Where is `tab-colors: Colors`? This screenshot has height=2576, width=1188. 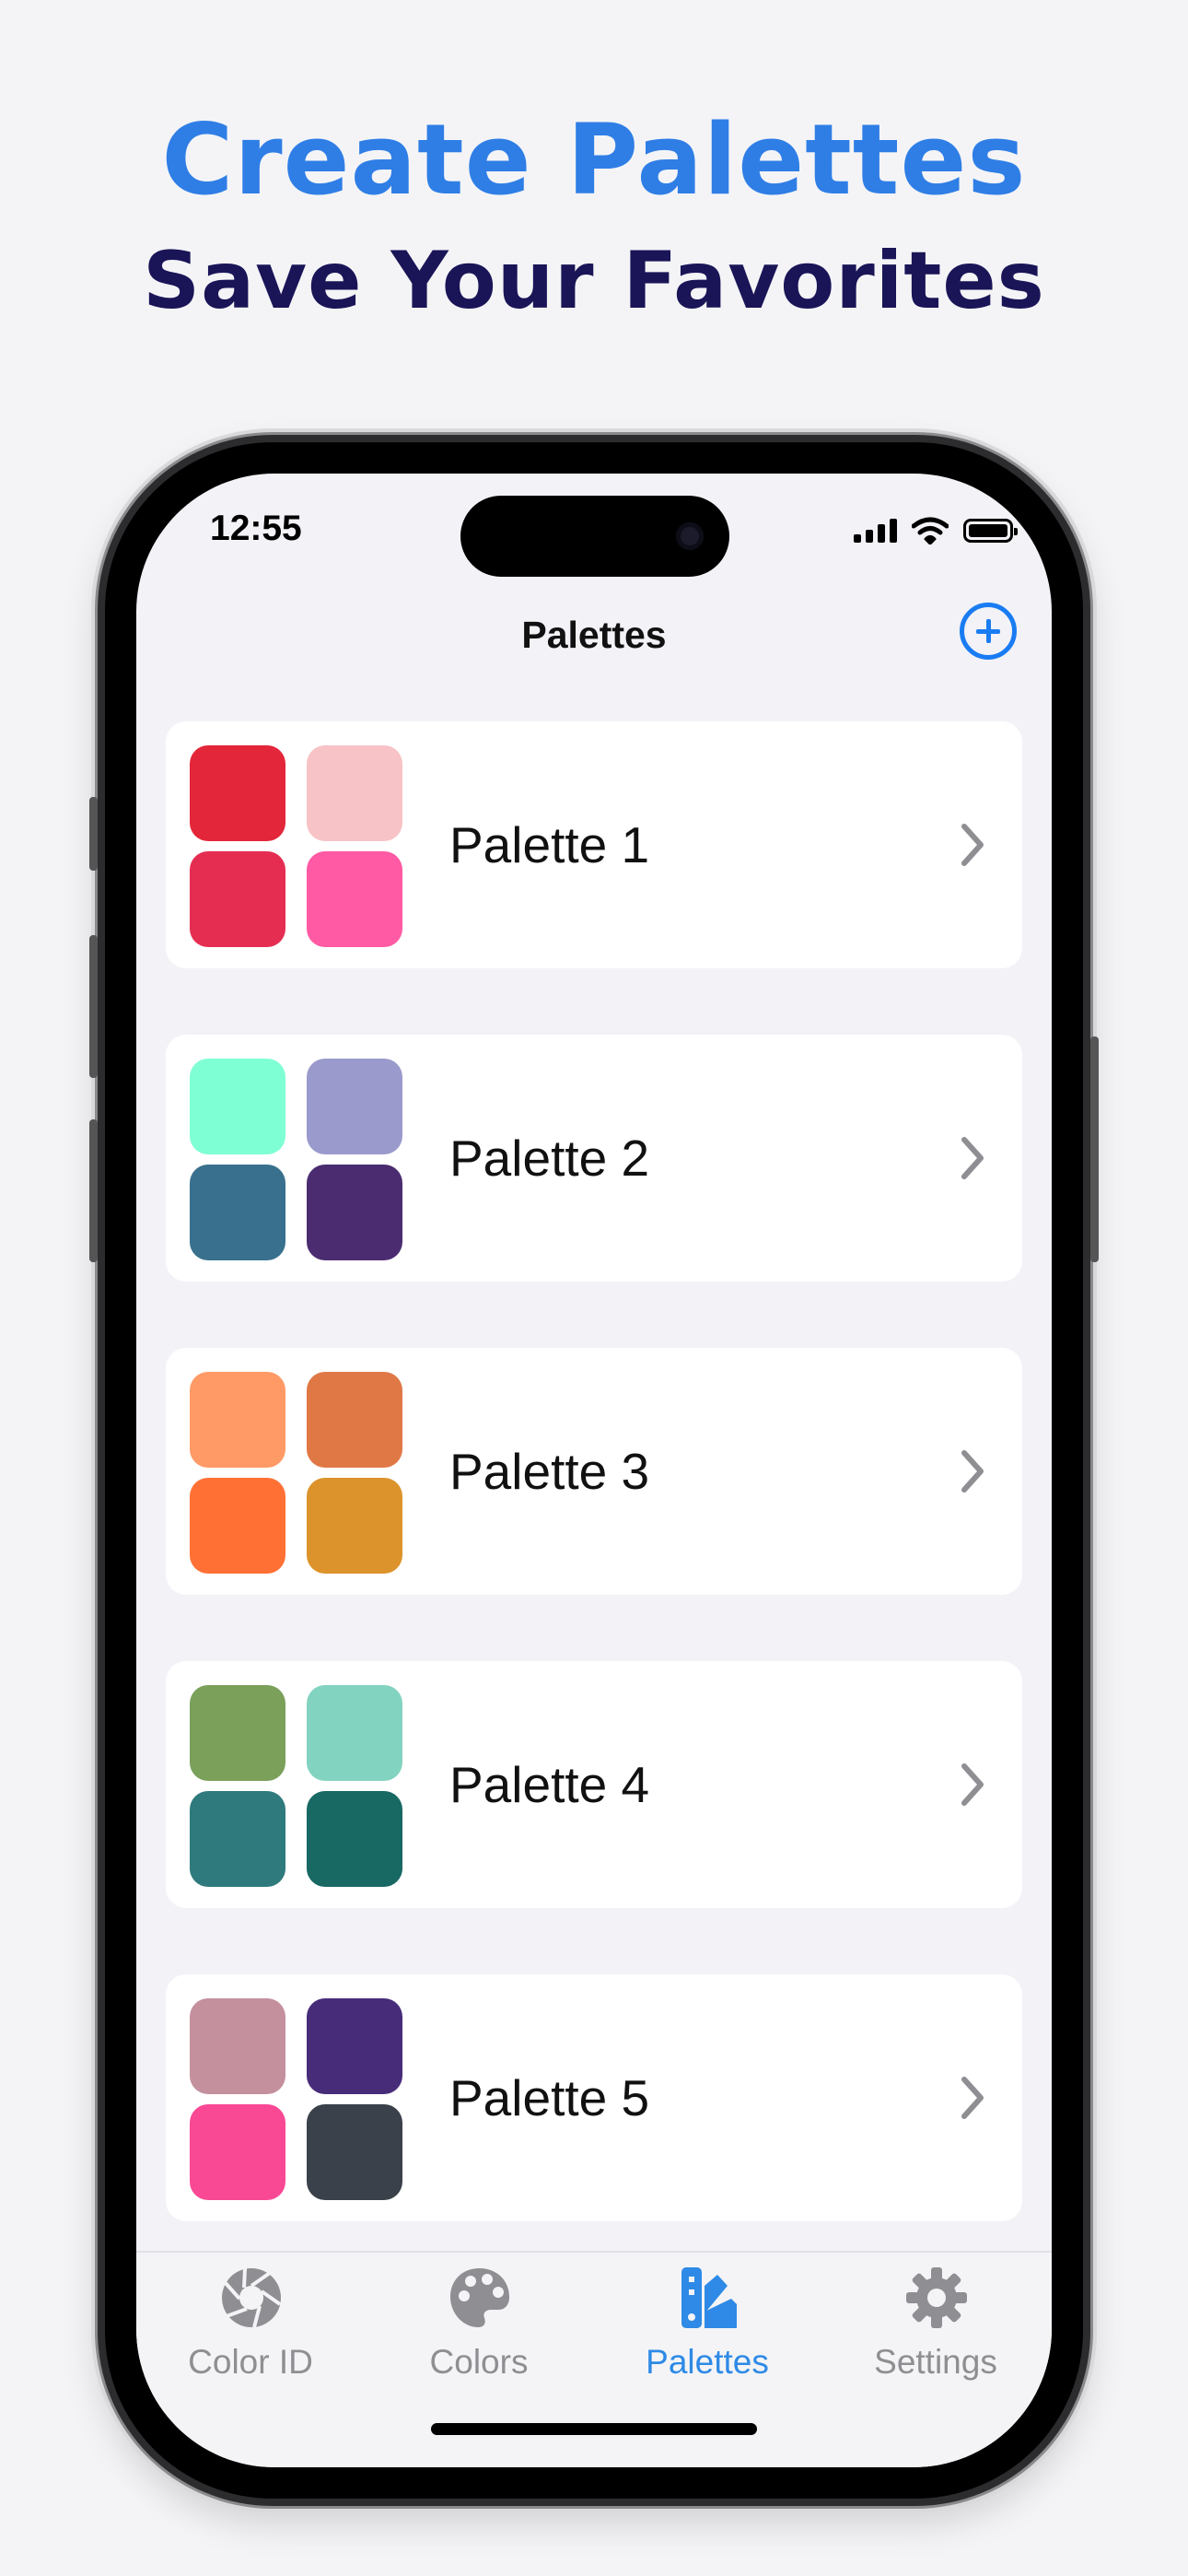 tab-colors: Colors is located at coordinates (479, 2322).